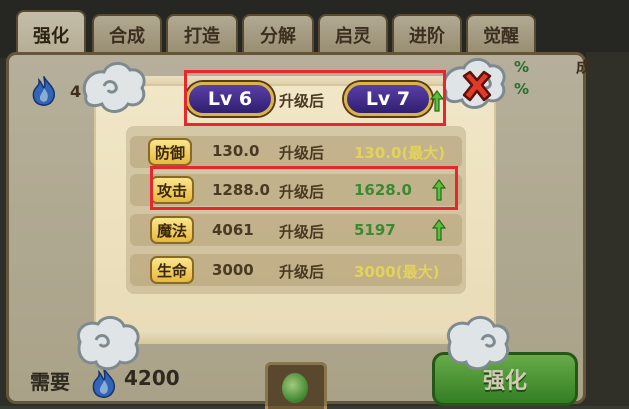  I want to click on stat-old-value: 130.0, so click(236, 151).